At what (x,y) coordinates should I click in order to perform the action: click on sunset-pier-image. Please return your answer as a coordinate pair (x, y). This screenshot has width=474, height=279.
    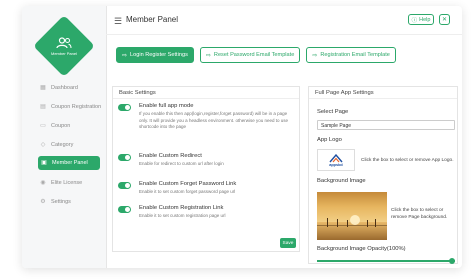
    Looking at the image, I should click on (352, 216).